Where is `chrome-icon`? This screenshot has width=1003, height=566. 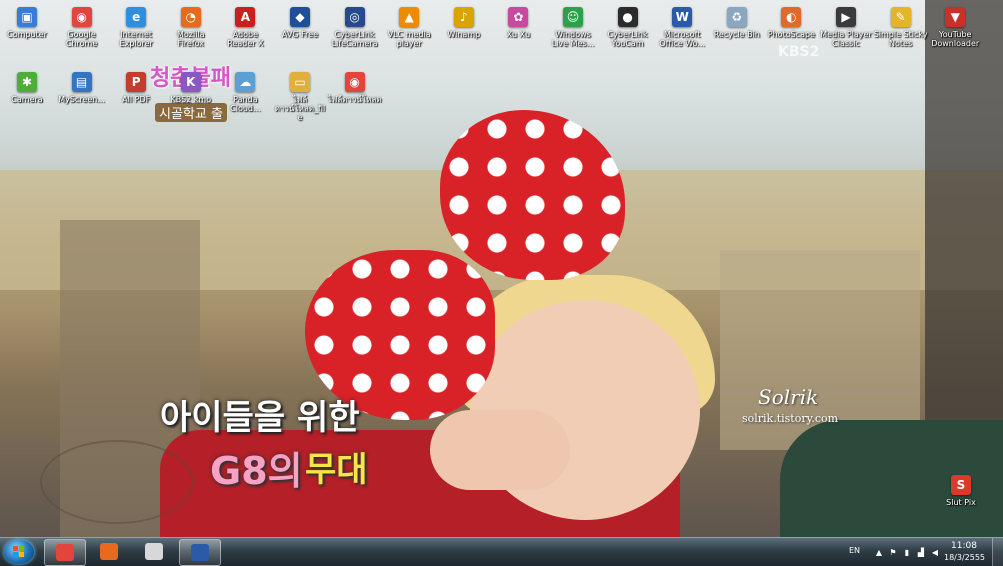 chrome-icon is located at coordinates (65, 552).